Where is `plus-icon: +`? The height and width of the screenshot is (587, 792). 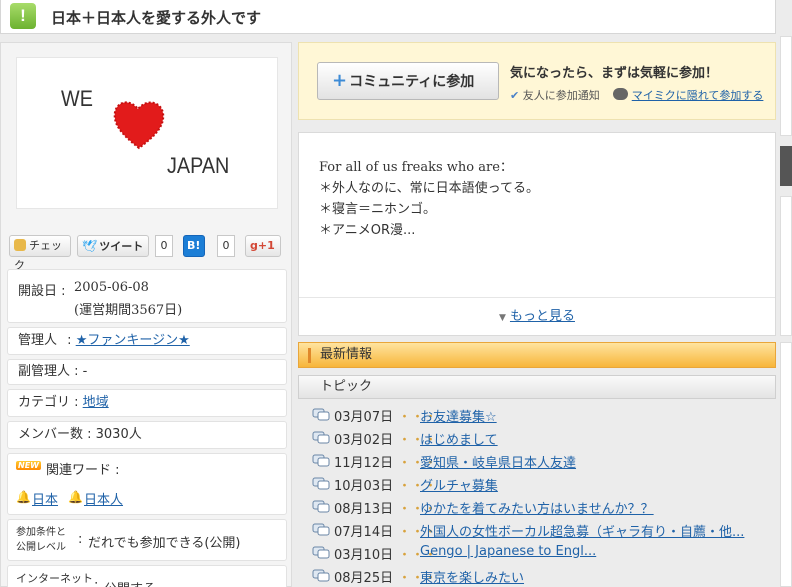 plus-icon: + is located at coordinates (340, 80).